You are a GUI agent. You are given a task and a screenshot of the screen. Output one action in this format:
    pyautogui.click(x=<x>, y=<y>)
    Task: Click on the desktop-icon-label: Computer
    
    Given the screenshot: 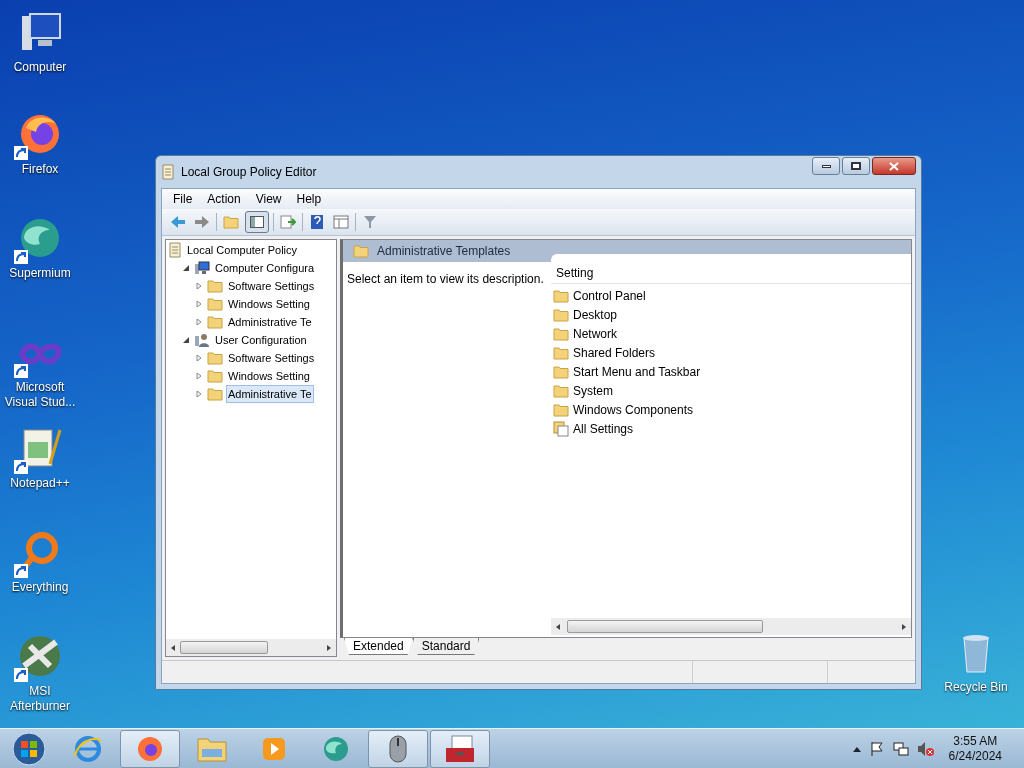 What is the action you would take?
    pyautogui.click(x=40, y=67)
    